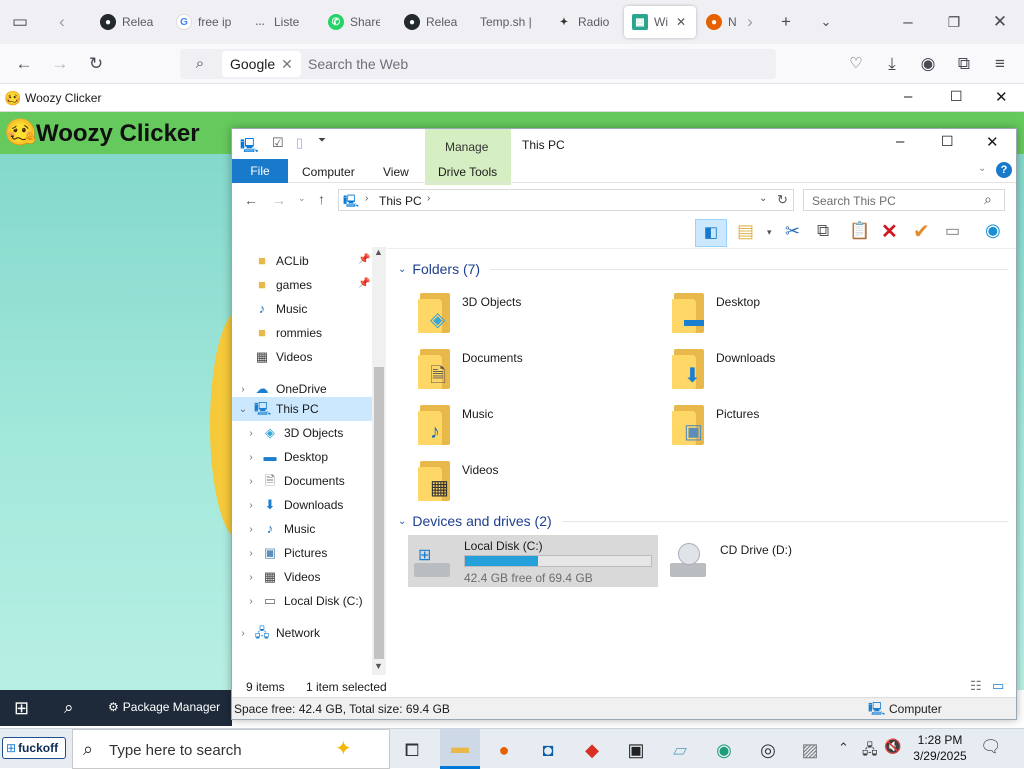 The width and height of the screenshot is (1024, 769). What do you see at coordinates (314, 481) in the screenshot?
I see `tree-item-documents: › 🗎 Documents` at bounding box center [314, 481].